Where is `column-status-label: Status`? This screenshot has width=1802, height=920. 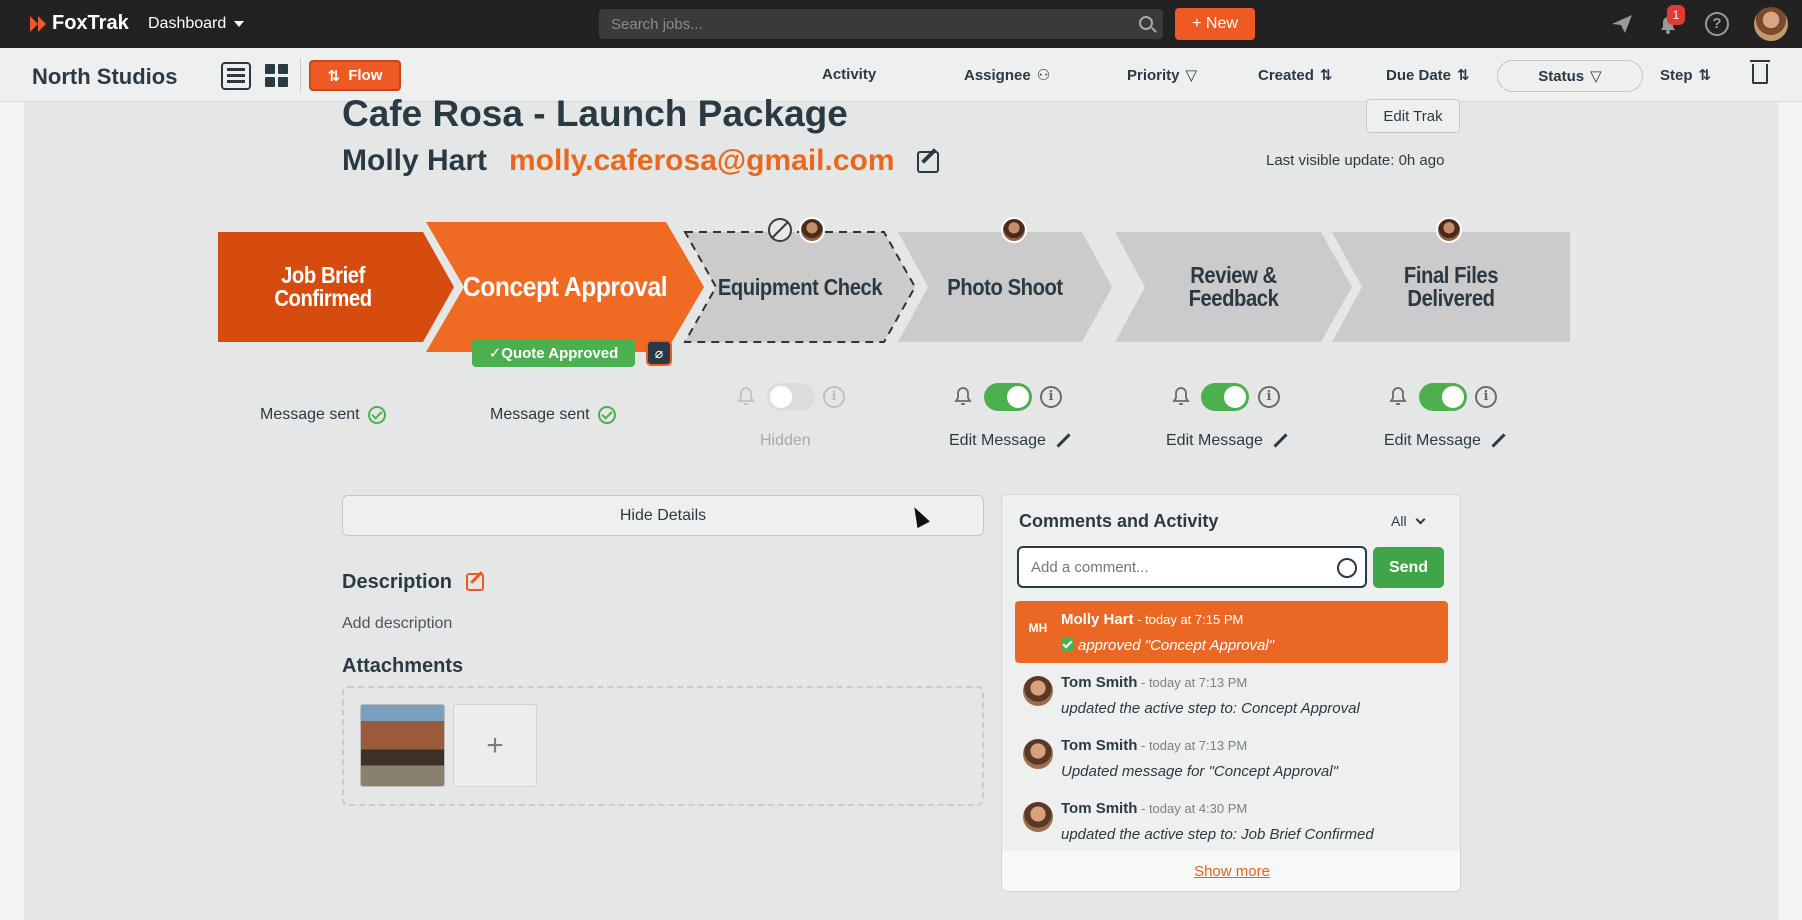 column-status-label: Status is located at coordinates (1561, 76).